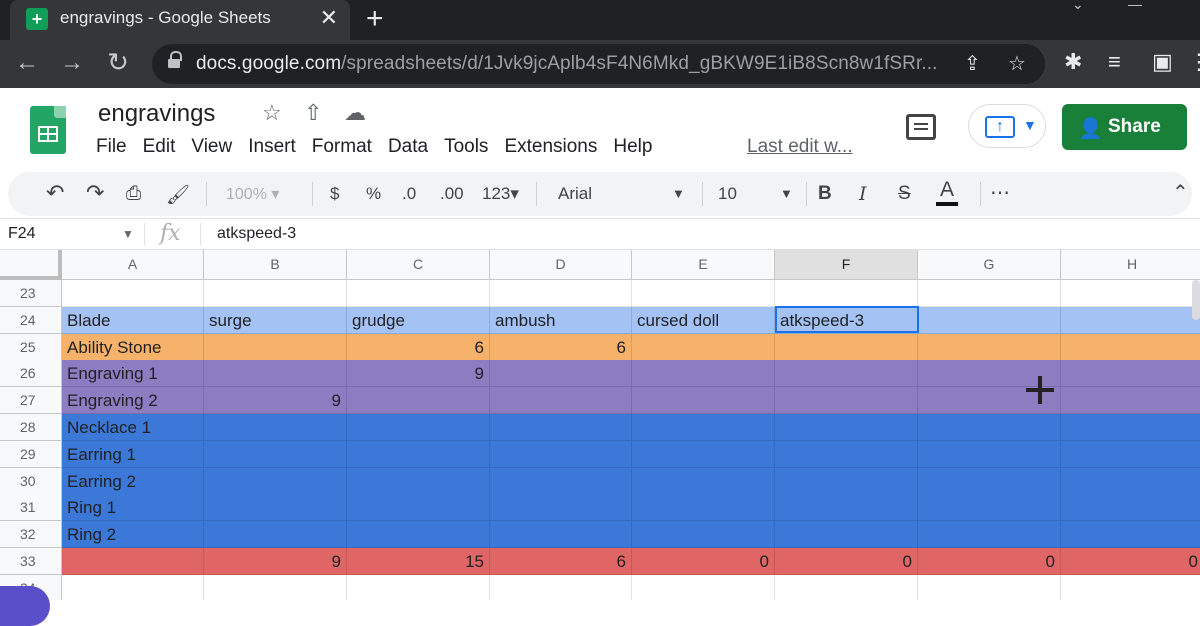 This screenshot has height=626, width=1200. Describe the element at coordinates (275, 427) in the screenshot. I see `cell-b28` at that location.